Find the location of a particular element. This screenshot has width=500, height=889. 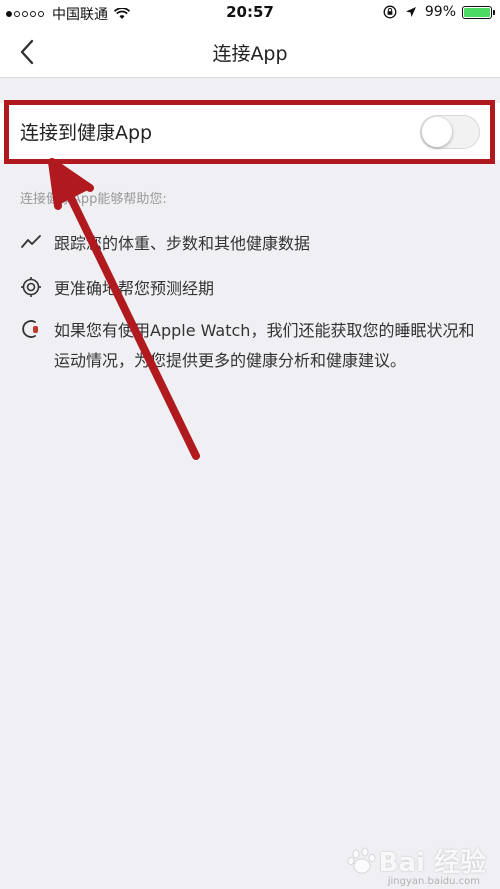

watermark-text: Bai 经验 is located at coordinates (432, 863).